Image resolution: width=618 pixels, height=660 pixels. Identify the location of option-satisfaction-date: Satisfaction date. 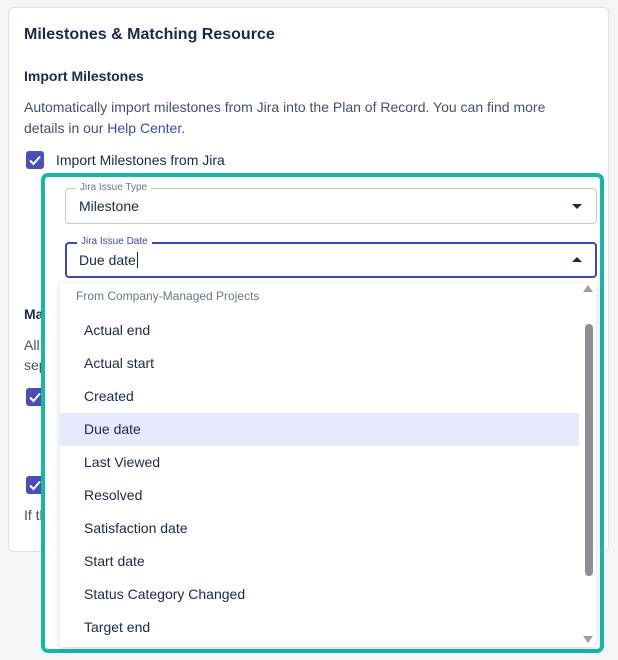
(319, 528).